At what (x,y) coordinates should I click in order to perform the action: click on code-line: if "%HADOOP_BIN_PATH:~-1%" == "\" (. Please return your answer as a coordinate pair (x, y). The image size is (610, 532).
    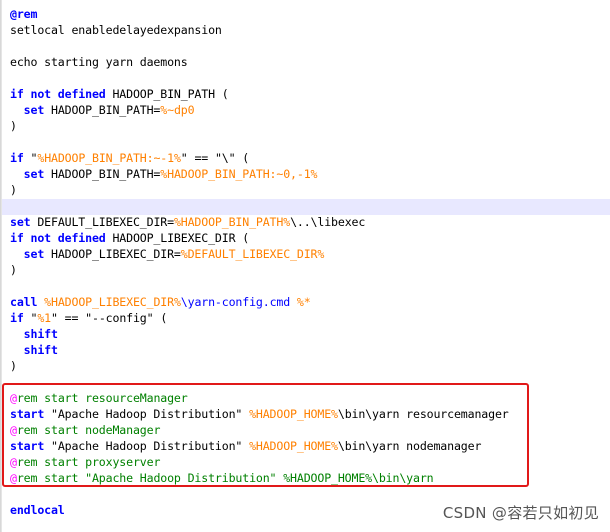
    Looking at the image, I should click on (310, 158).